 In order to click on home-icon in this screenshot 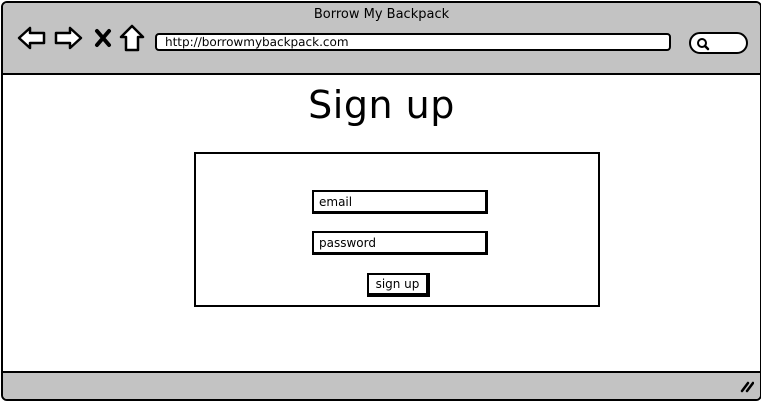, I will do `click(132, 38)`.